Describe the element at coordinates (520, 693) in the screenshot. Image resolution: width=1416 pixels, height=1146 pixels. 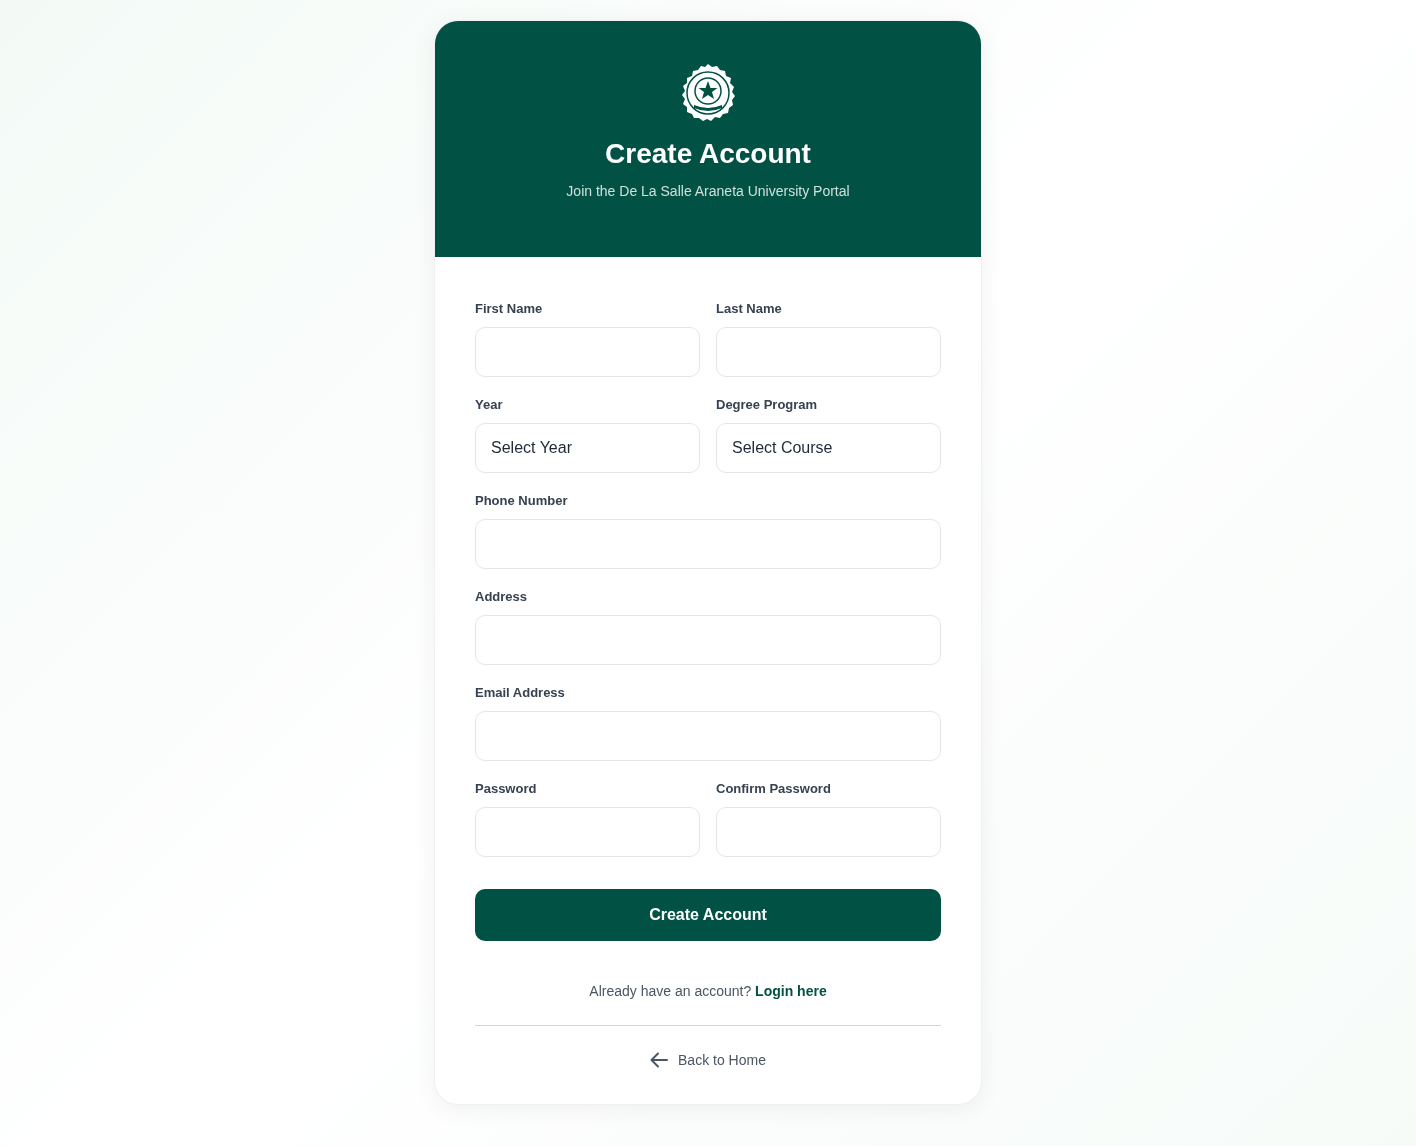
I see `field-label: Email Address` at that location.